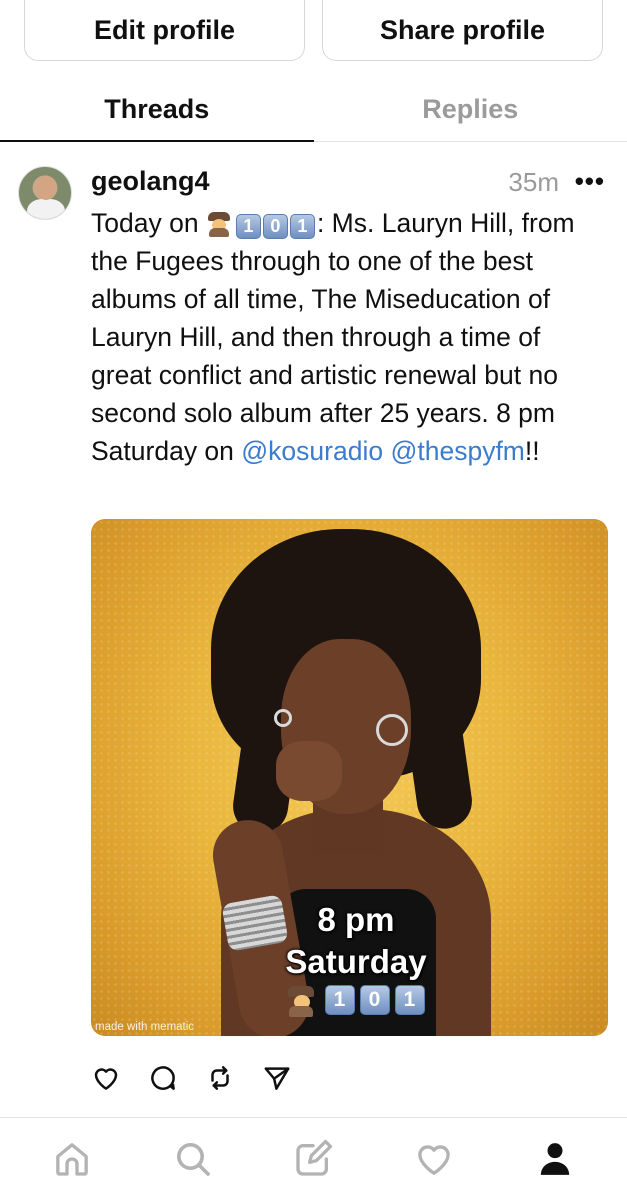 This screenshot has height=1200, width=627. What do you see at coordinates (533, 182) in the screenshot?
I see `post-timestamp: 35m` at bounding box center [533, 182].